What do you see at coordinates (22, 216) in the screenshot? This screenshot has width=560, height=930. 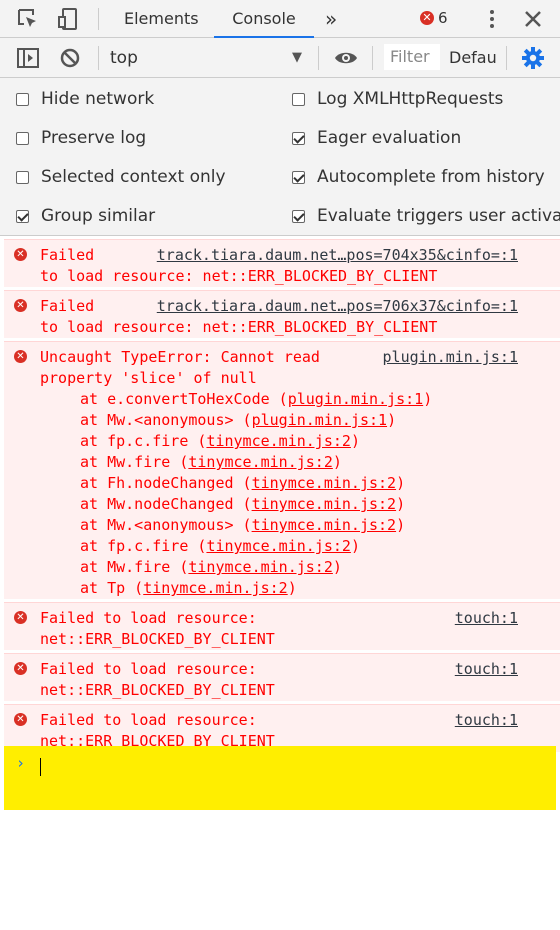 I see `group-similar-checkbox` at bounding box center [22, 216].